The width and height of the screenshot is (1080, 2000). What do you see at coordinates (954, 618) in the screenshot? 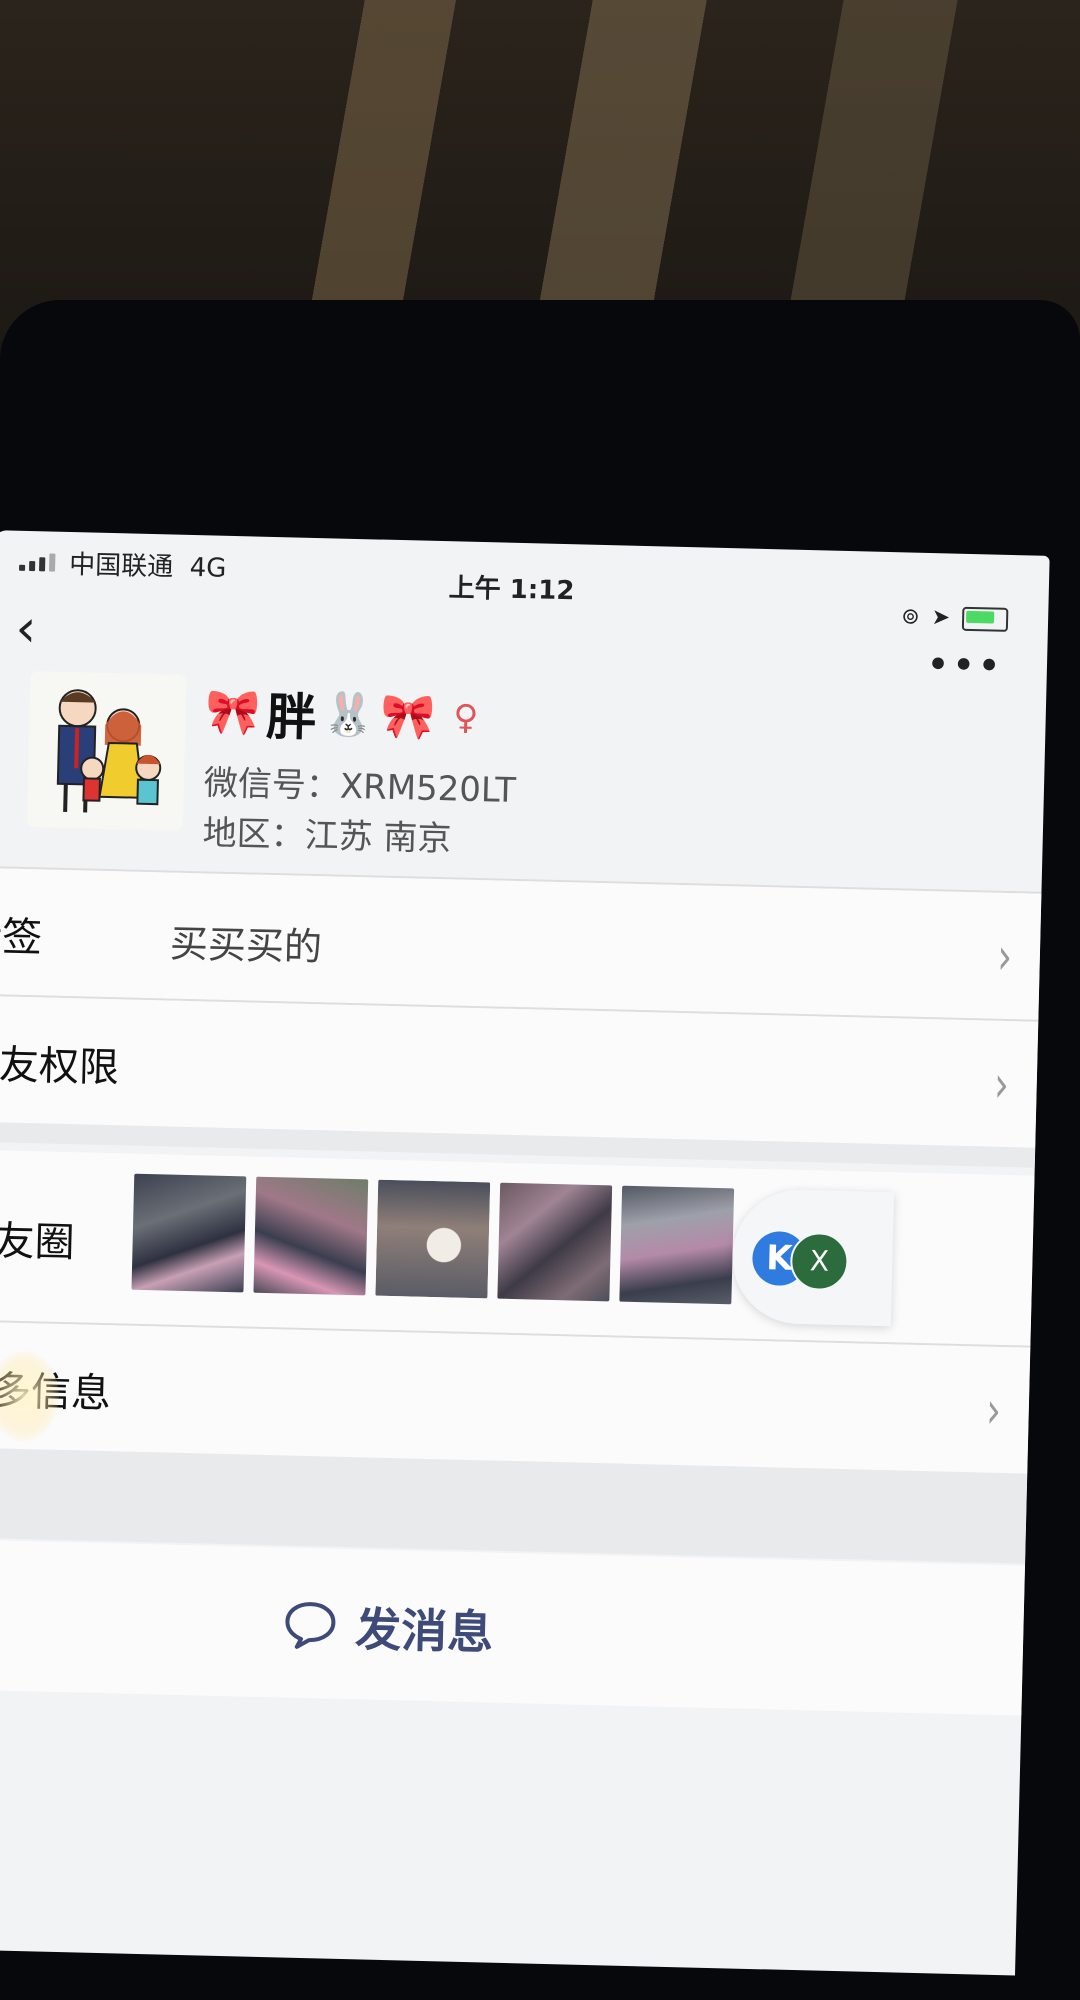
I see `status-icons: ⊚ ➤` at bounding box center [954, 618].